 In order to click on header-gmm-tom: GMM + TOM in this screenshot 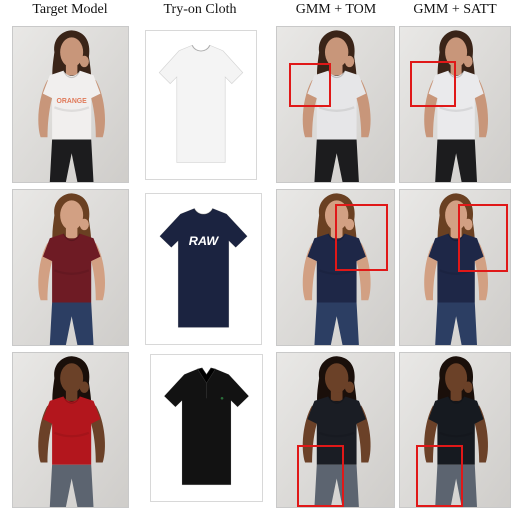, I will do `click(336, 9)`.